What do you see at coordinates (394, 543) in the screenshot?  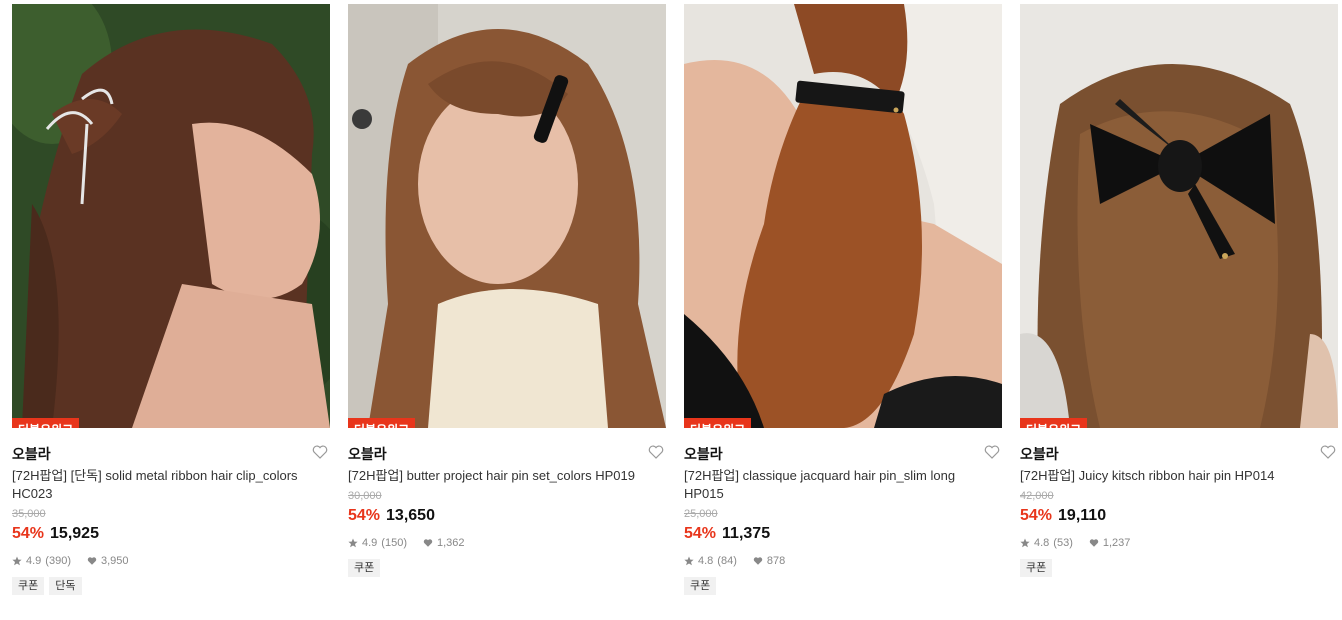 I see `review-count: (150)` at bounding box center [394, 543].